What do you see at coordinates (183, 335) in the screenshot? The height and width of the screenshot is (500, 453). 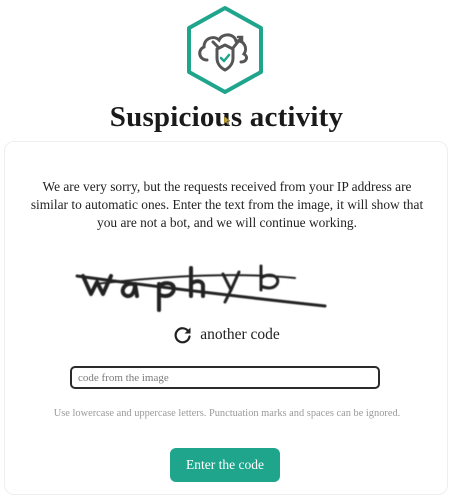 I see `refresh-icon` at bounding box center [183, 335].